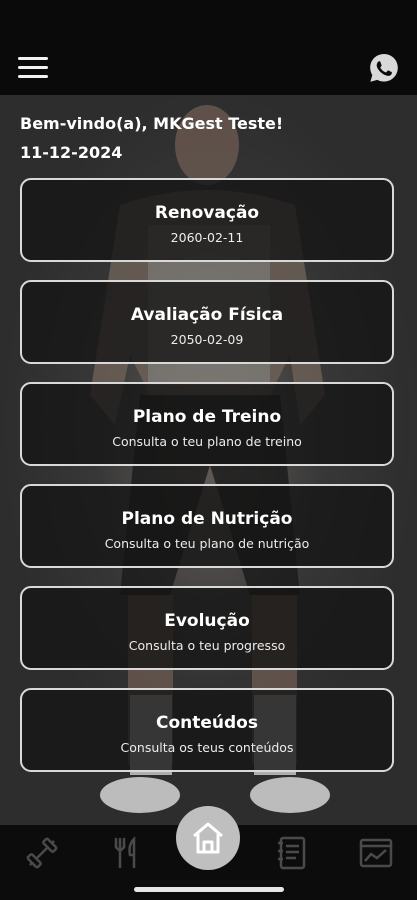  Describe the element at coordinates (207, 339) in the screenshot. I see `card-subtitle: 2050-02-09` at that location.